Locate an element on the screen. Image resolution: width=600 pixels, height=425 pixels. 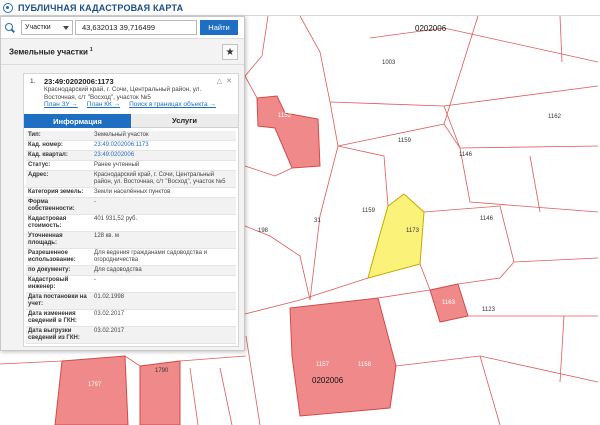
parcel-label: 1157 is located at coordinates (322, 365).